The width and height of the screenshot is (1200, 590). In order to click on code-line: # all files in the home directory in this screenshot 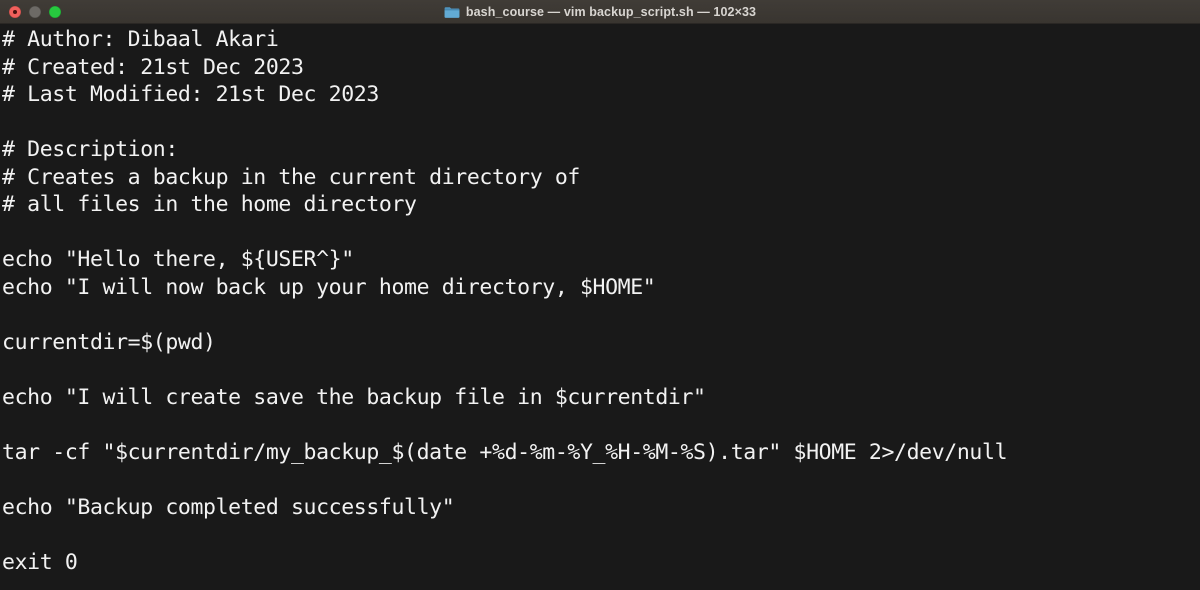, I will do `click(209, 205)`.